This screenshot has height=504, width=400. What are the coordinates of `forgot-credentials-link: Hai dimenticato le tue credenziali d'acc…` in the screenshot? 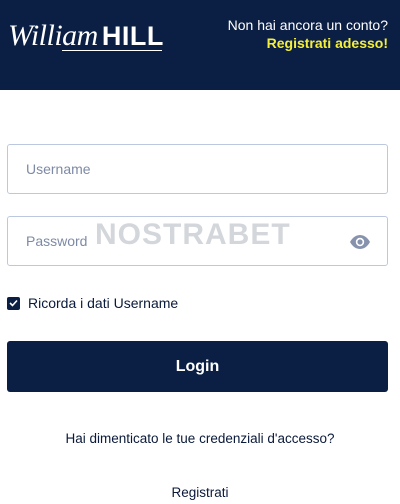 It's located at (200, 438).